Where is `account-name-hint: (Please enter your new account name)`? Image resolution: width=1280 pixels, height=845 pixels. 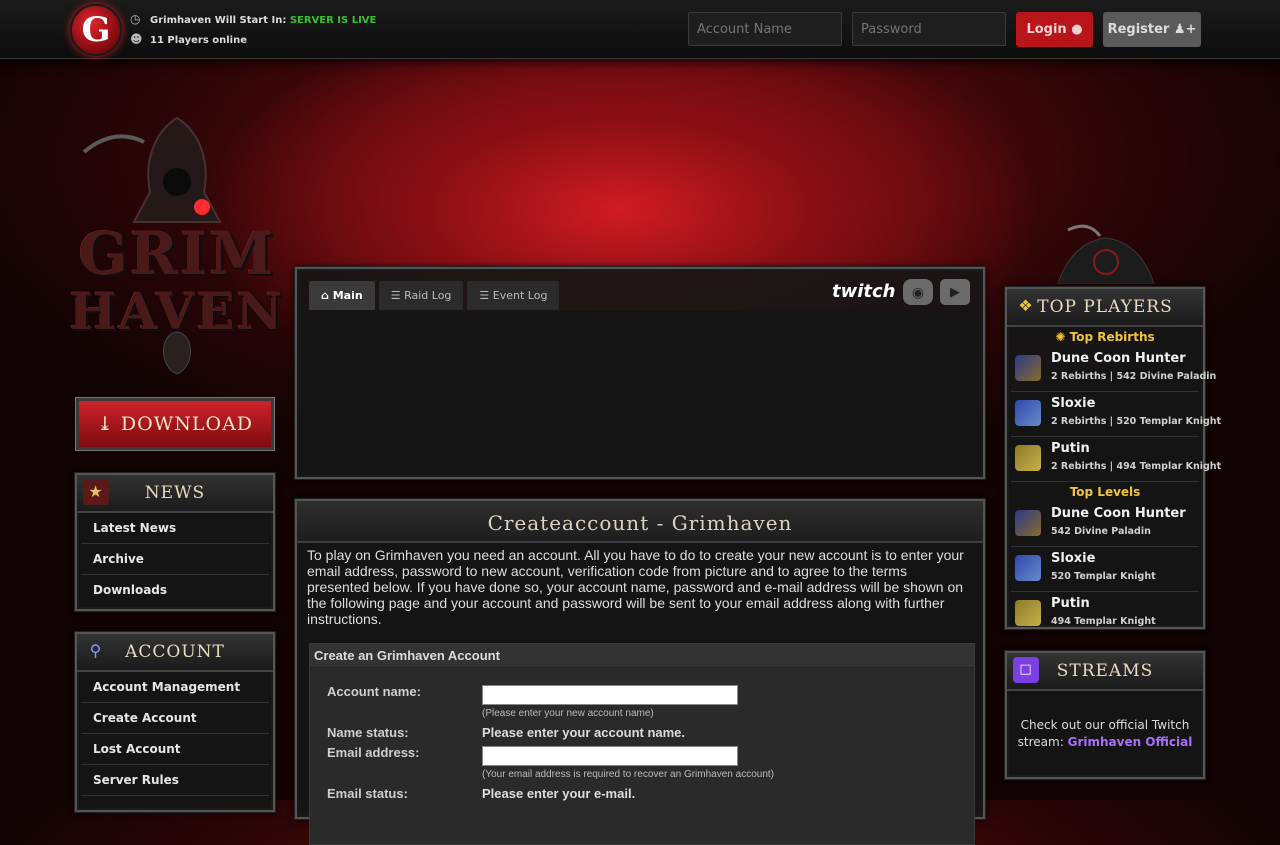
account-name-hint: (Please enter your new account name) is located at coordinates (568, 713).